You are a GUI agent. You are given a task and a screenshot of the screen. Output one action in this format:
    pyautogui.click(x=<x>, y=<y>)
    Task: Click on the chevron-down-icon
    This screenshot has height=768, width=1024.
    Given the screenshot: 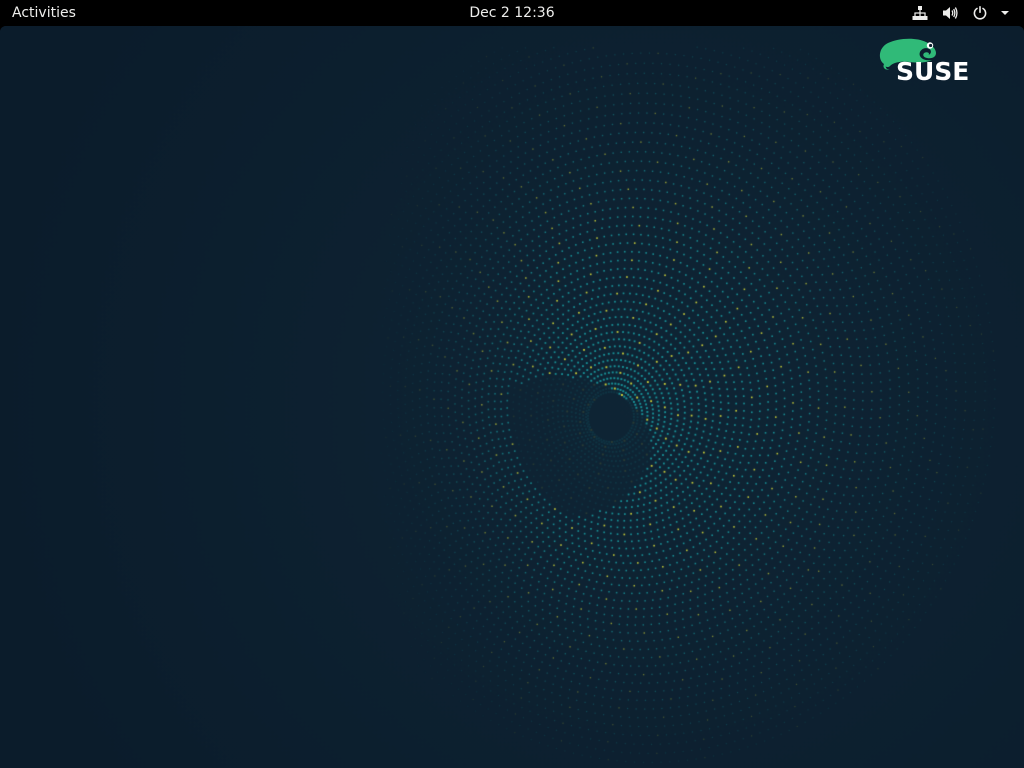 What is the action you would take?
    pyautogui.click(x=1005, y=13)
    